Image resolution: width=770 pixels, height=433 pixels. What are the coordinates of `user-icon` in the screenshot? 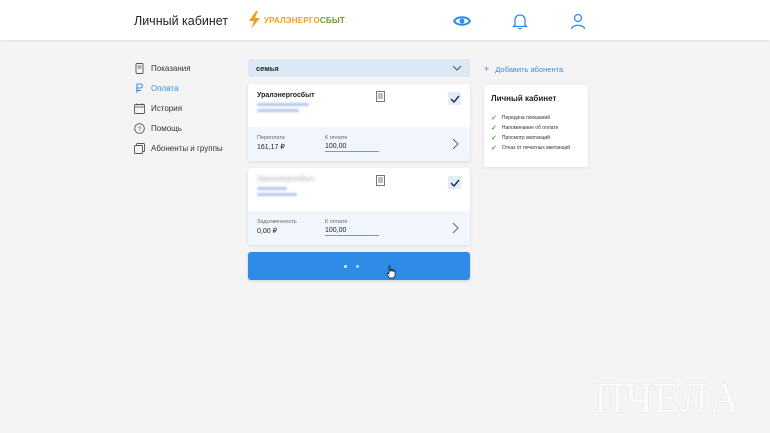 It's located at (578, 21).